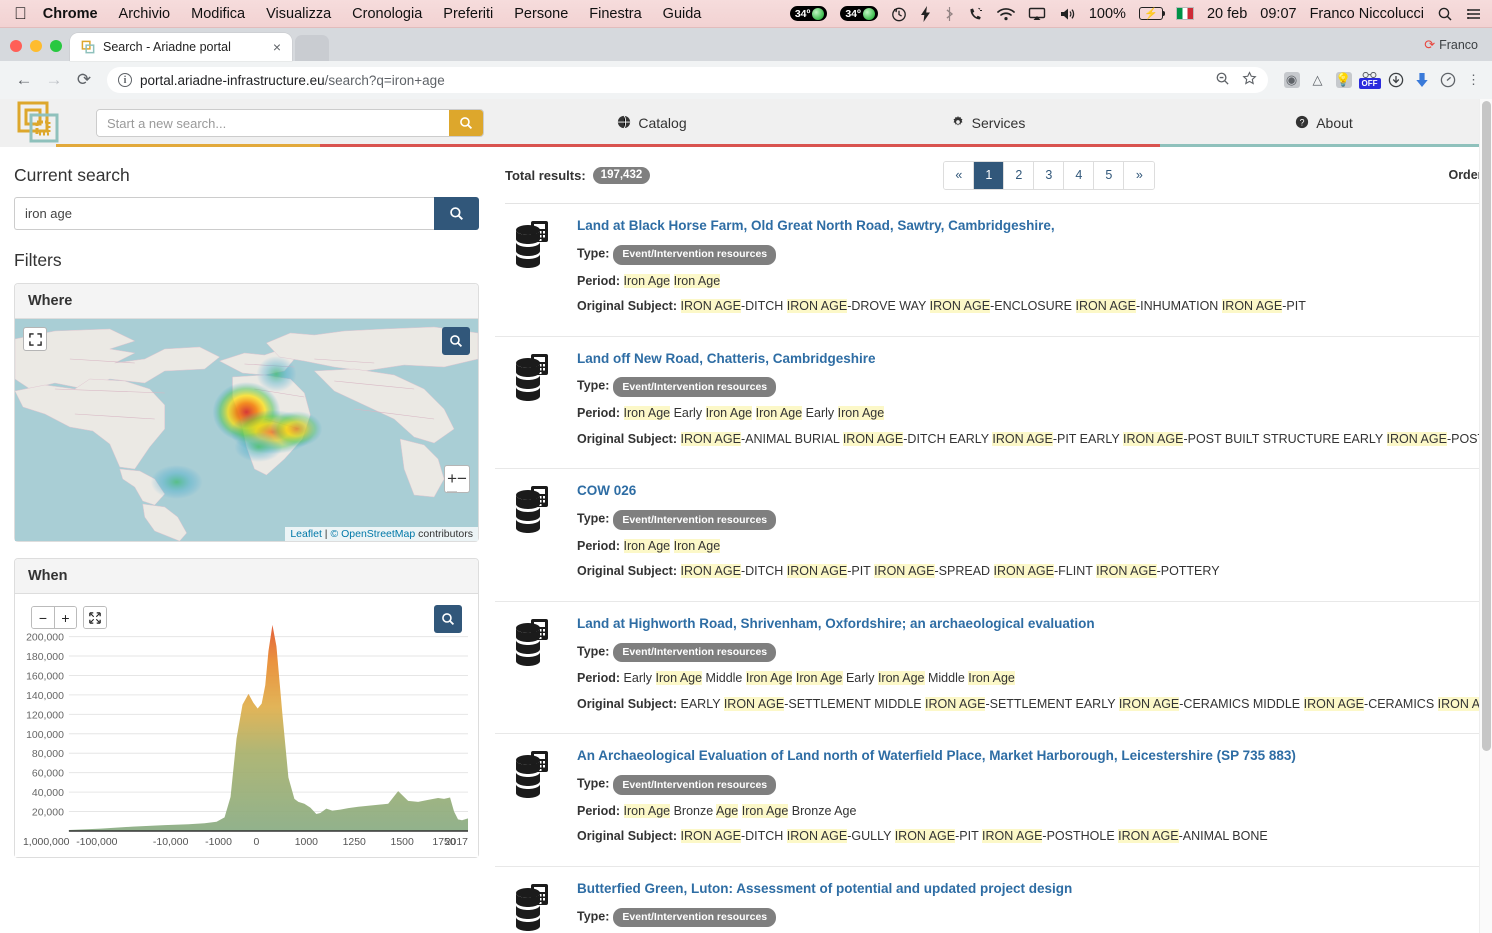 Image resolution: width=1492 pixels, height=933 pixels. Describe the element at coordinates (746, 44) in the screenshot. I see `browser-tabstrip: Search - Ariadne portal × ⟳ Franco` at that location.